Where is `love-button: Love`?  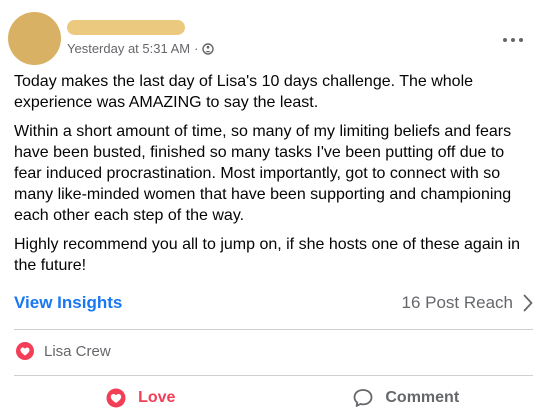
love-button: Love is located at coordinates (141, 398).